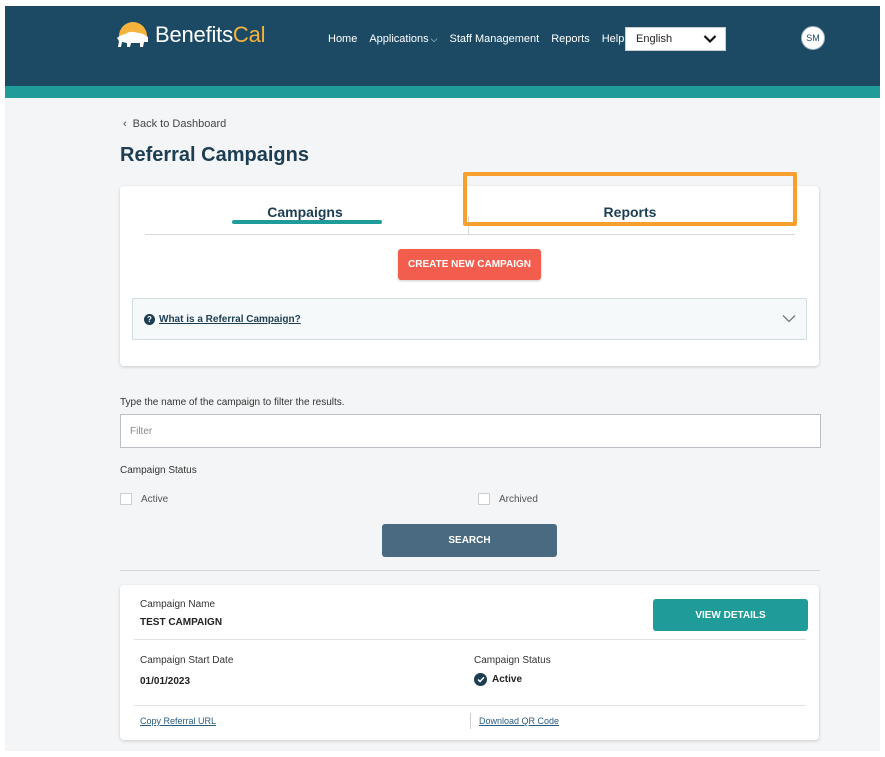 This screenshot has height=757, width=885. I want to click on archived-status-checkbox: Archived, so click(508, 499).